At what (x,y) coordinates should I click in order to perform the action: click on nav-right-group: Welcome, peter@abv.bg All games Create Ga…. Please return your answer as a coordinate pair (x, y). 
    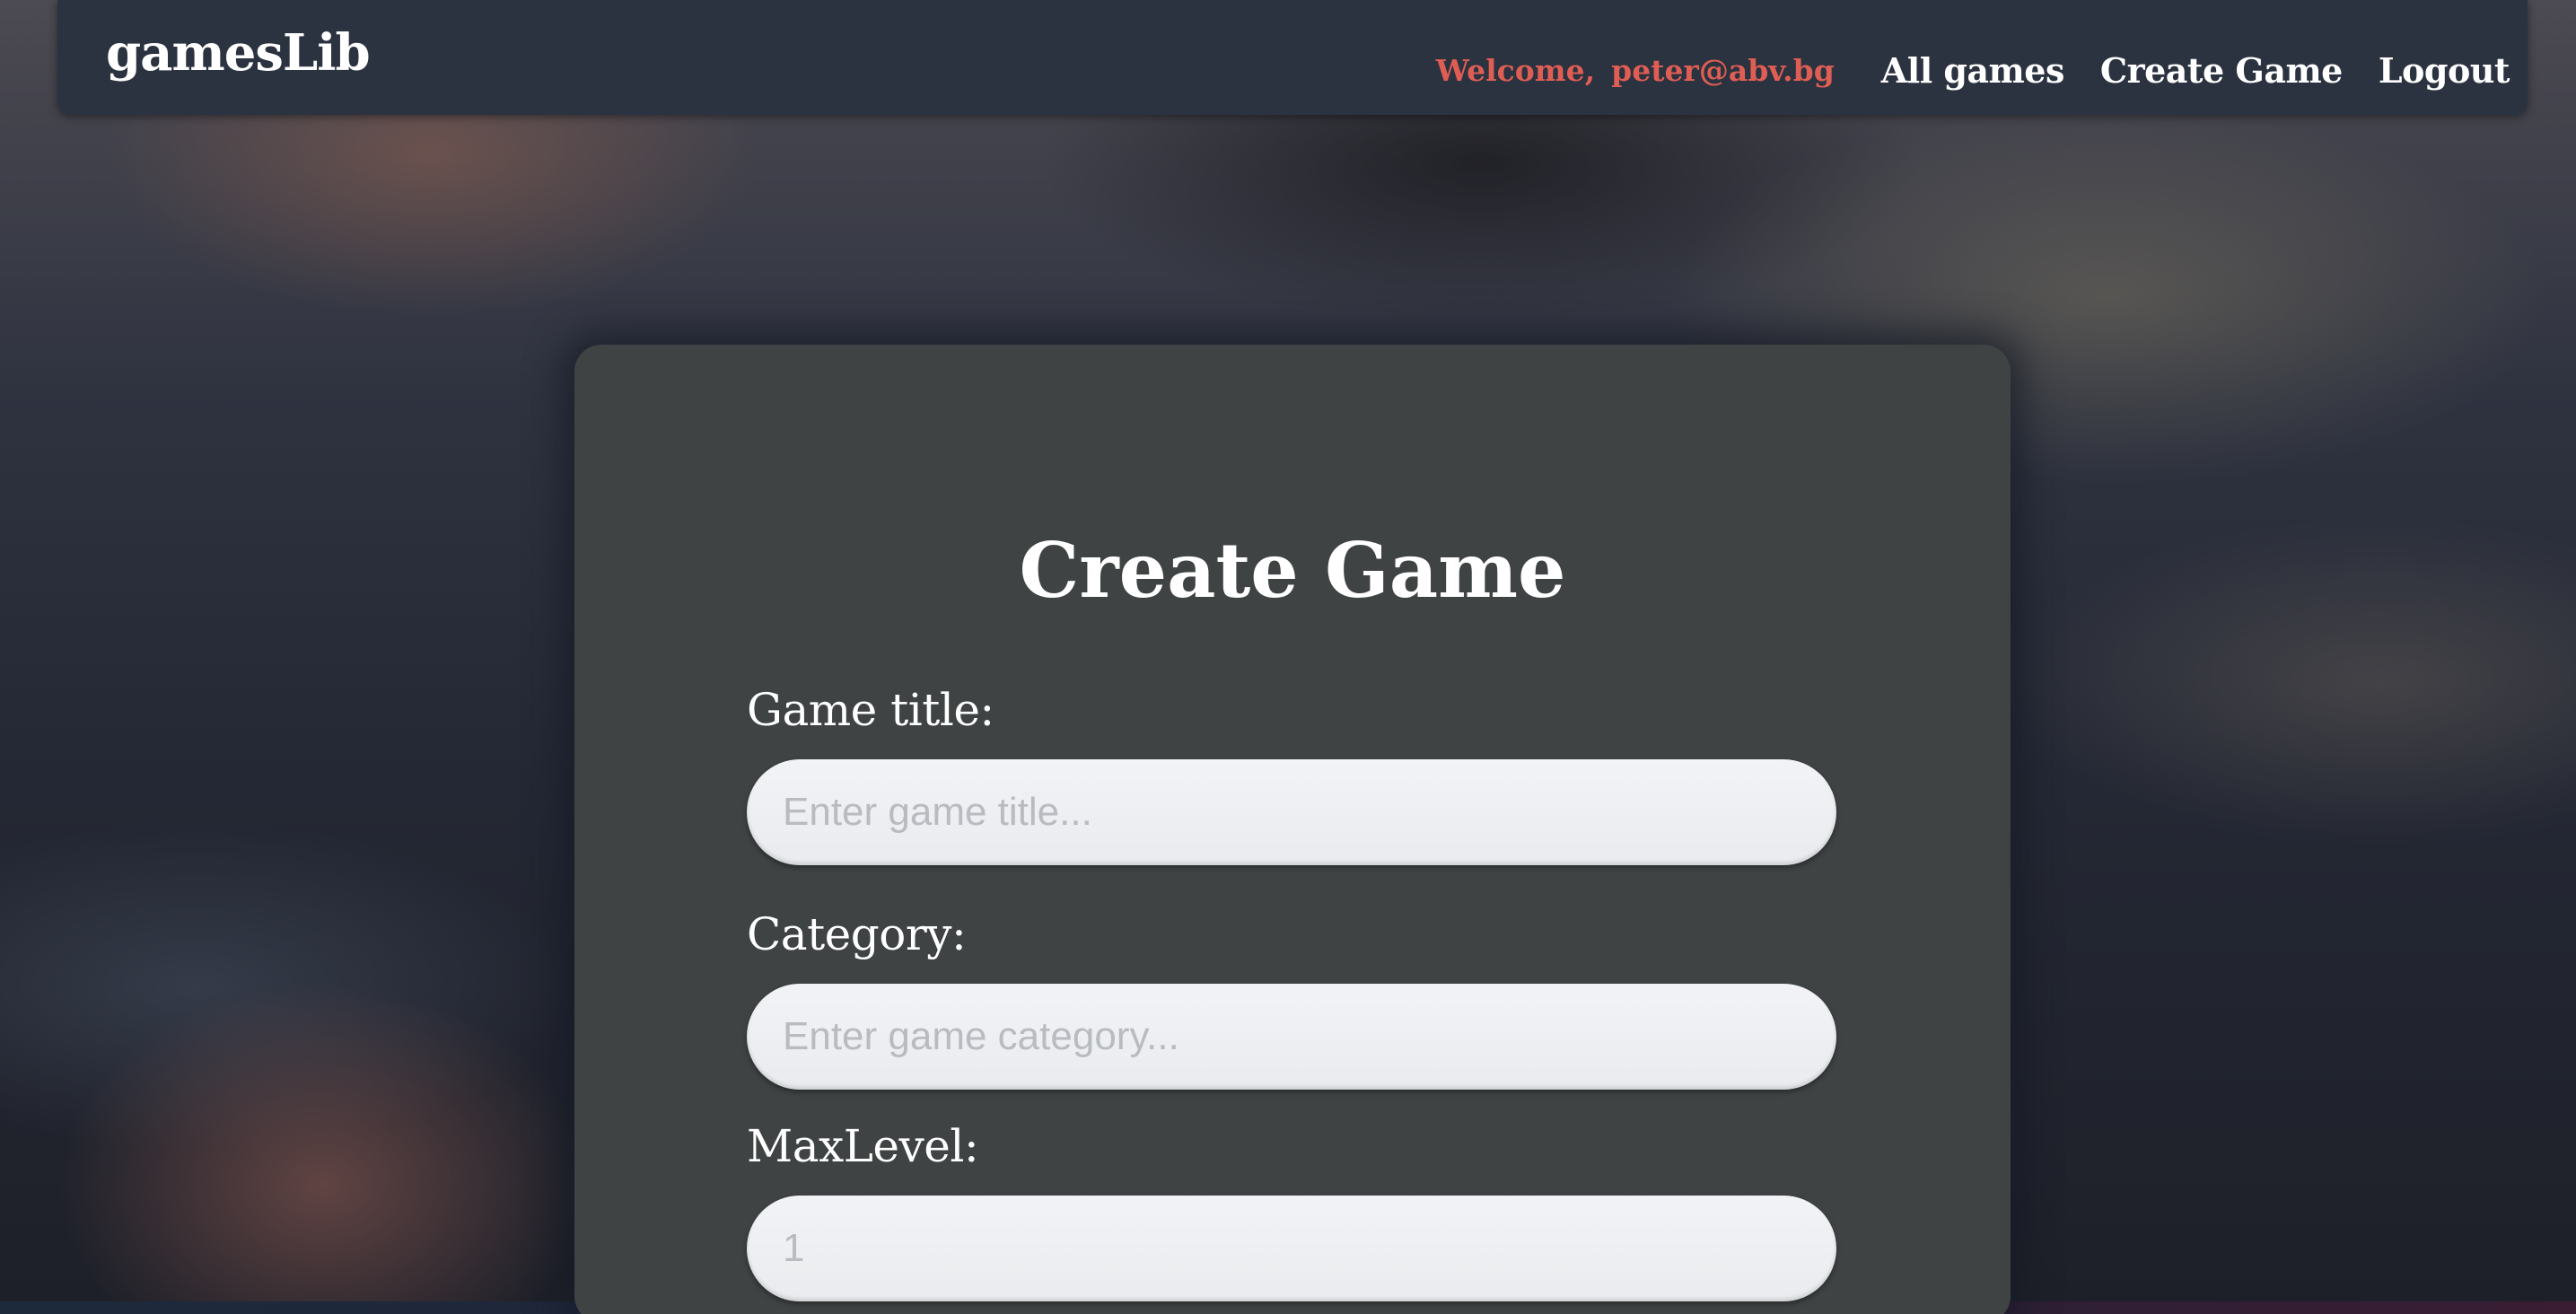
    Looking at the image, I should click on (1973, 70).